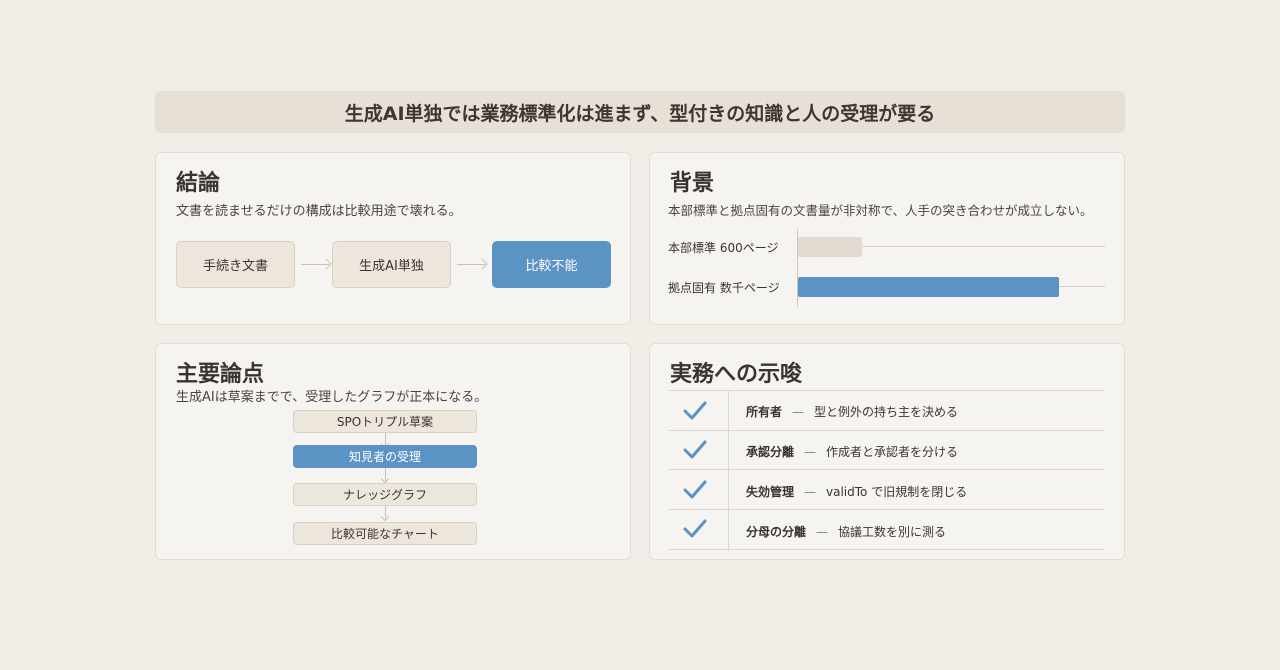 This screenshot has width=1280, height=670. What do you see at coordinates (892, 532) in the screenshot?
I see `implication-text: 協議工数を別に測る` at bounding box center [892, 532].